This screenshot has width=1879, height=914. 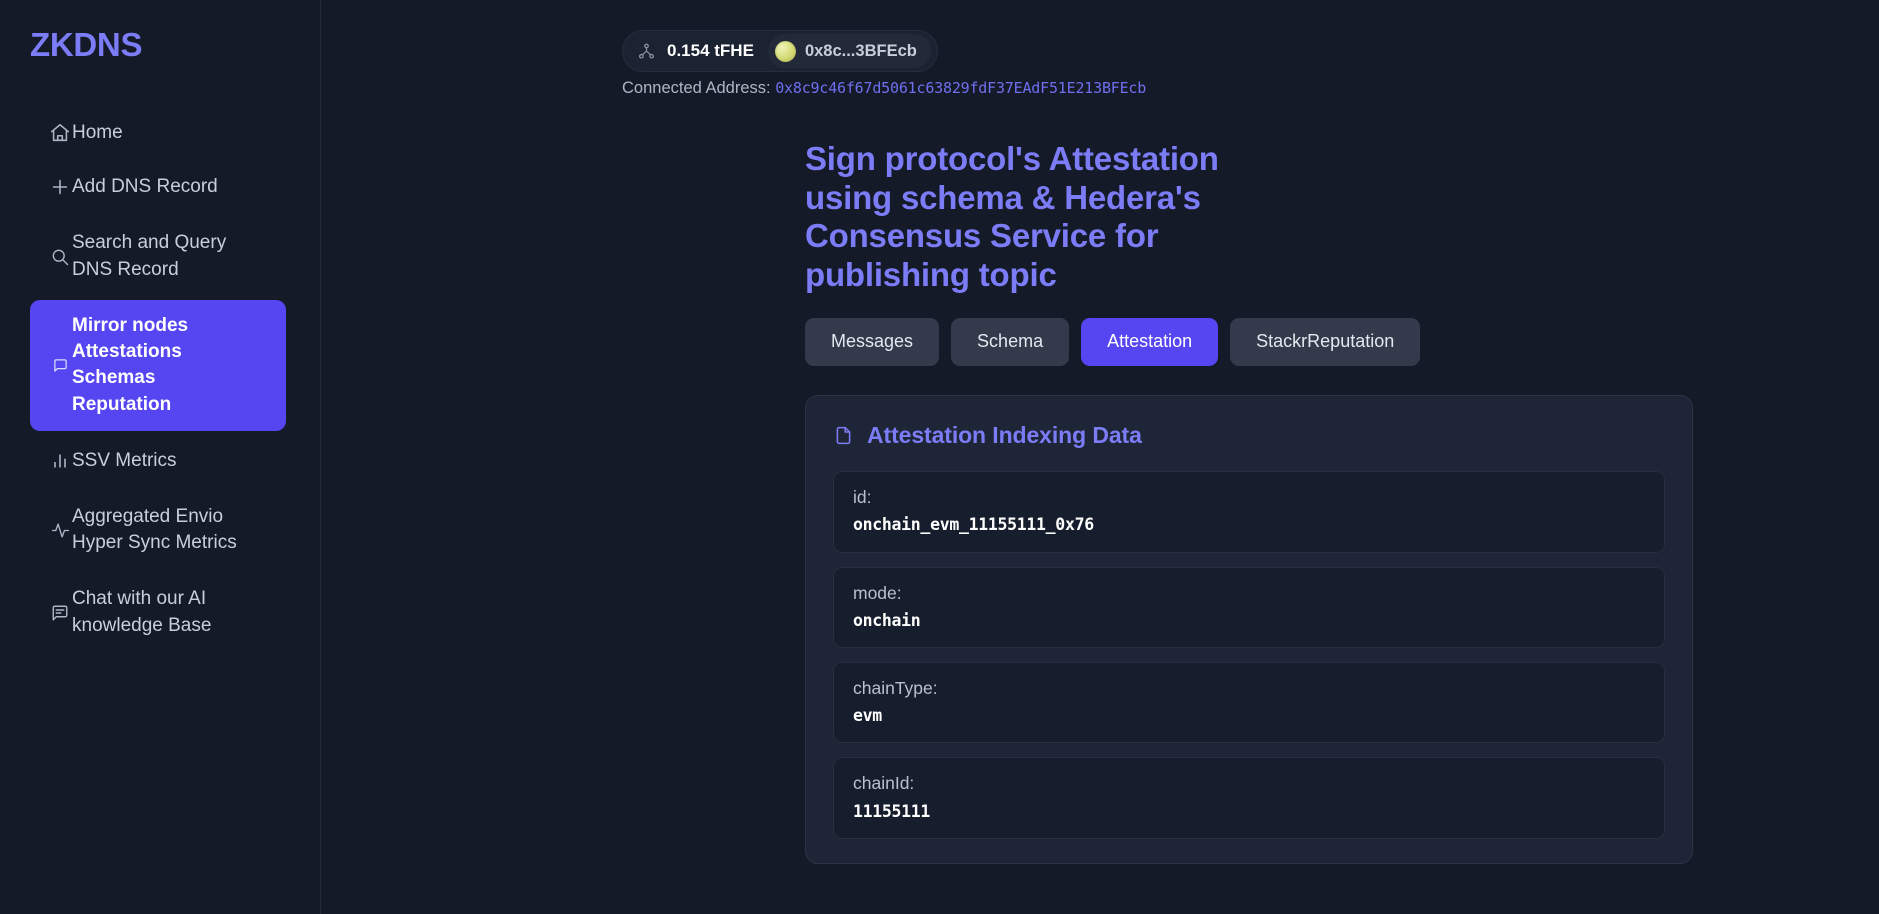 I want to click on card-header: Attestation Indexing Data, so click(x=1249, y=435).